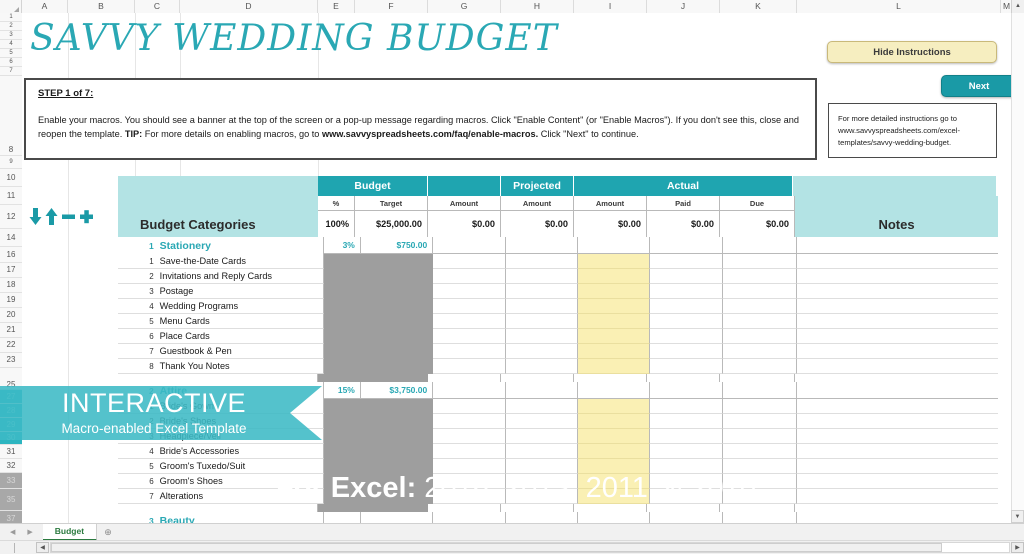  Describe the element at coordinates (11, 178) in the screenshot. I see `row-header-10: 10` at that location.